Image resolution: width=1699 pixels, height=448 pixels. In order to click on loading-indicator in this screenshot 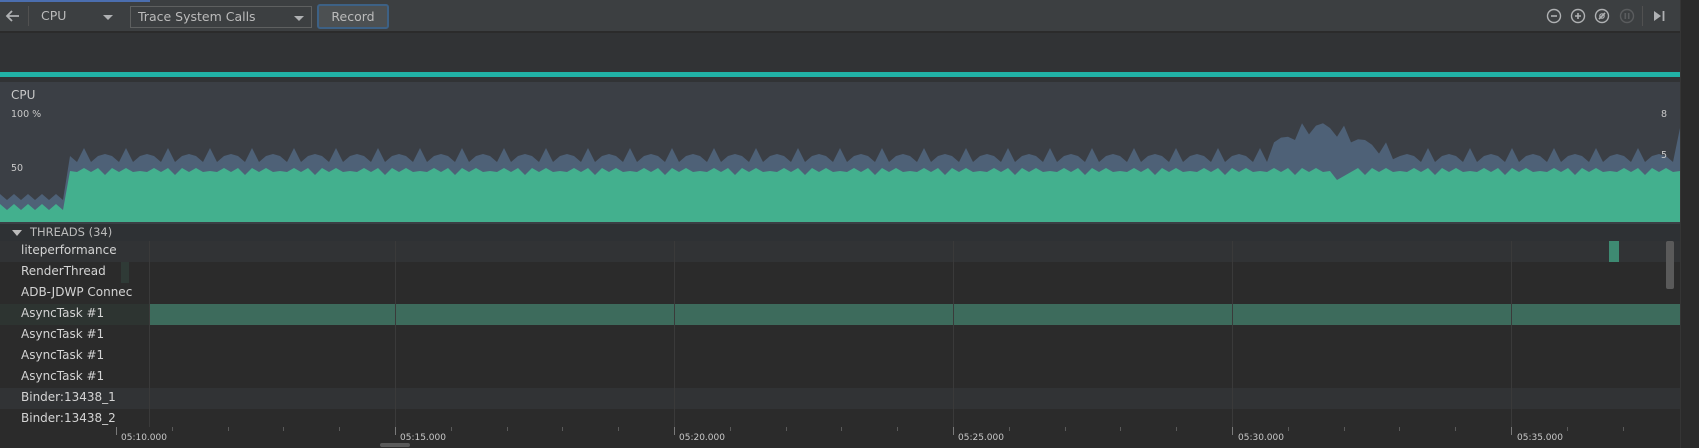, I will do `click(75, 1)`.